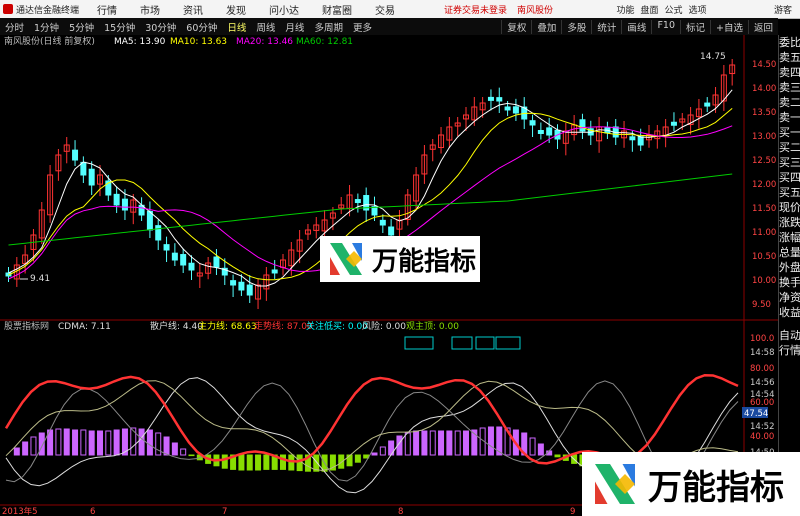 The height and width of the screenshot is (516, 800). What do you see at coordinates (516, 26) in the screenshot?
I see `tool-adjust: 复权` at bounding box center [516, 26].